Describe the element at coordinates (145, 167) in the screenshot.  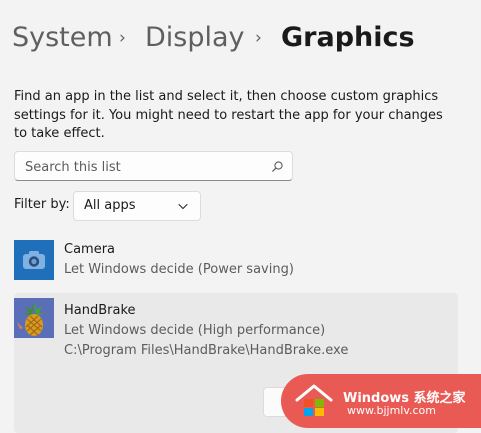
I see `search-input` at that location.